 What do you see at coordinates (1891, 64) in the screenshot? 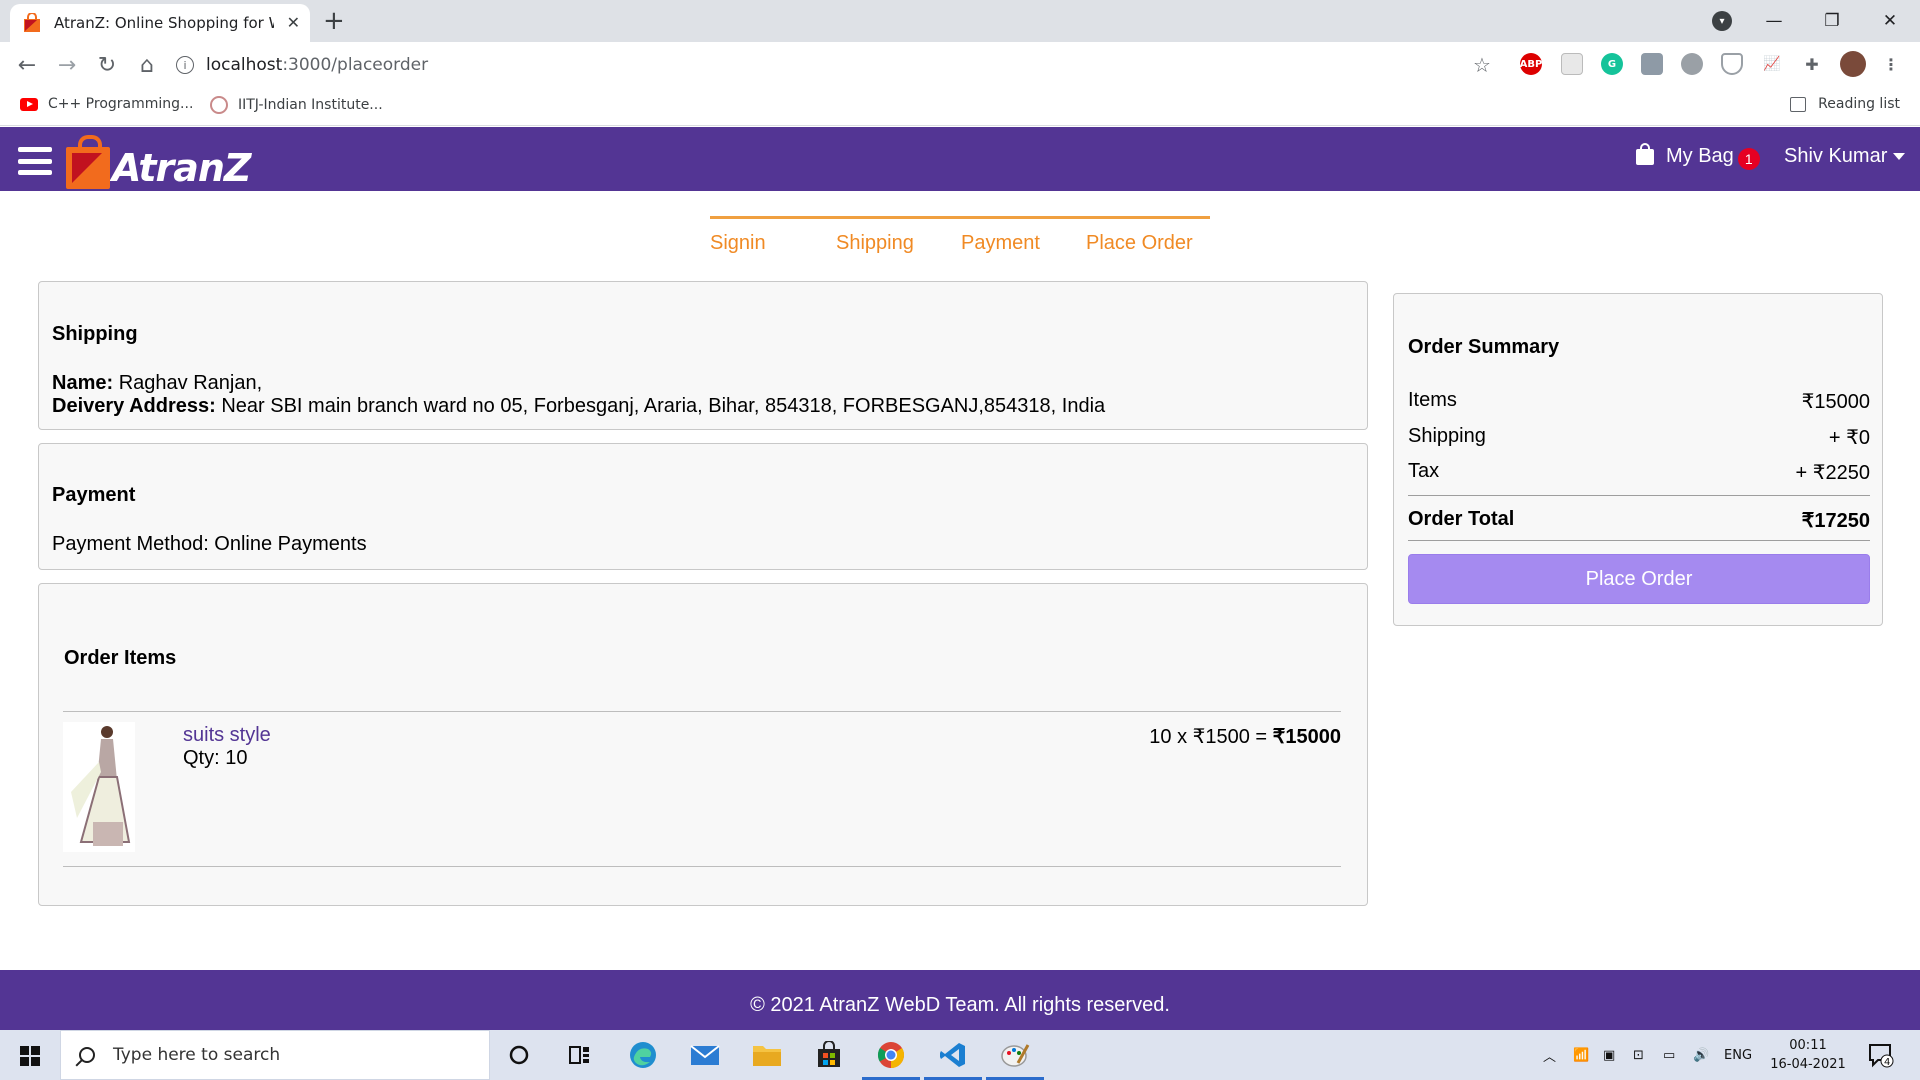
I see `browser-menu-icon: ⋮` at bounding box center [1891, 64].